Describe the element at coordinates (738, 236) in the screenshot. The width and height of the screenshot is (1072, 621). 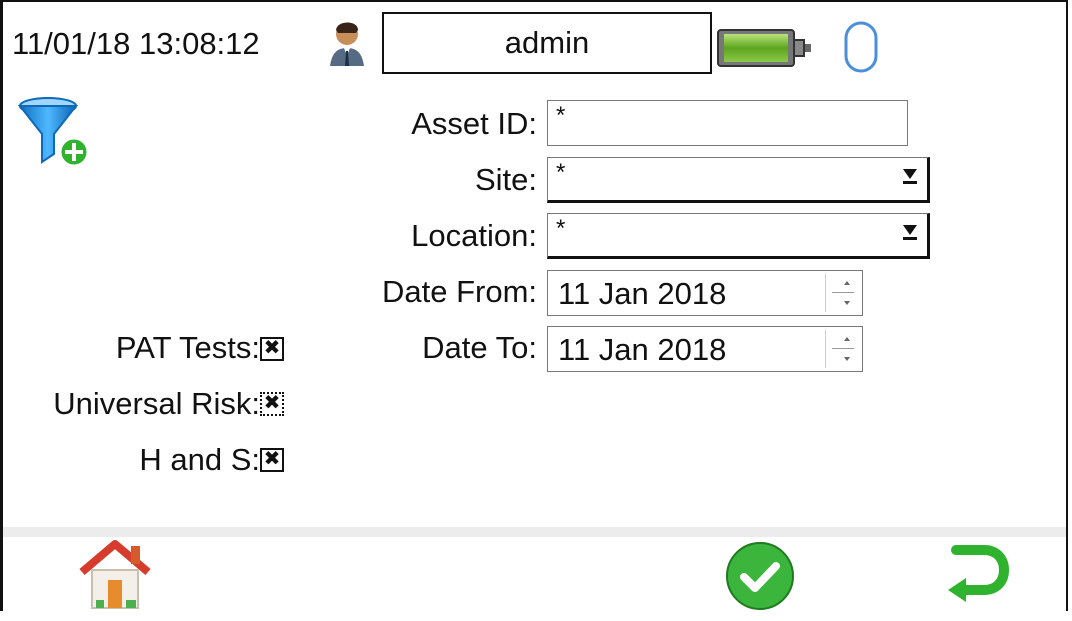
I see `location-select: *` at that location.